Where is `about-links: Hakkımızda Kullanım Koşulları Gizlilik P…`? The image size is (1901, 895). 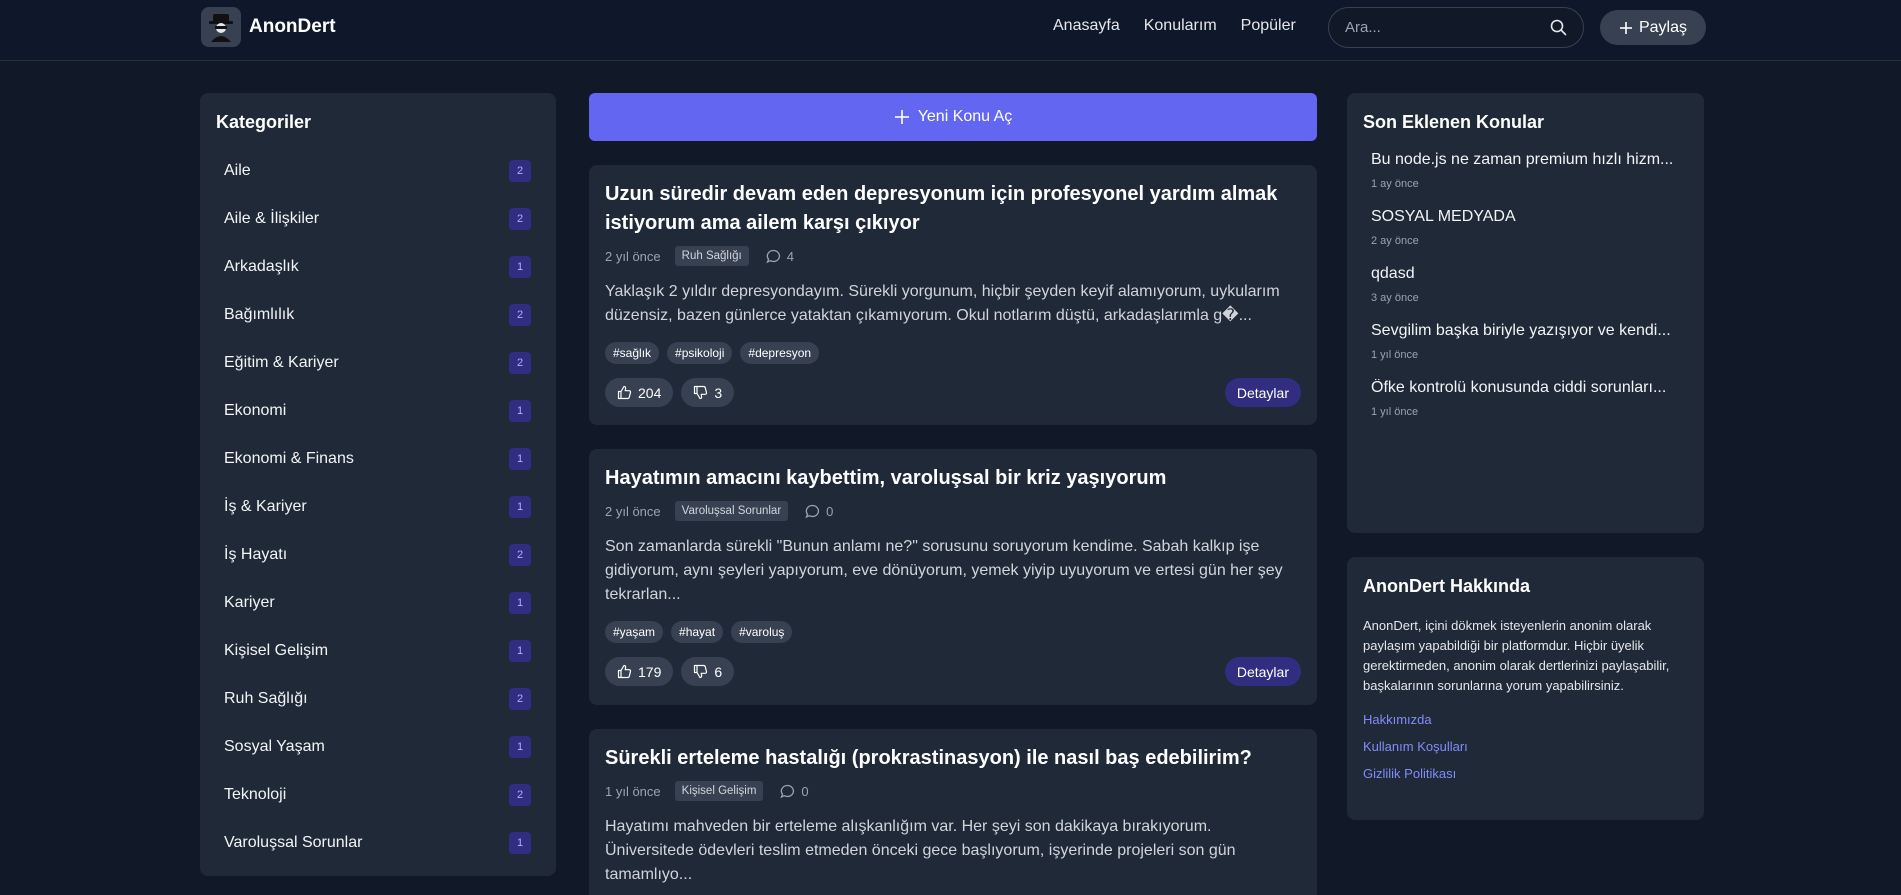 about-links: Hakkımızda Kullanım Koşulları Gizlilik P… is located at coordinates (1525, 746).